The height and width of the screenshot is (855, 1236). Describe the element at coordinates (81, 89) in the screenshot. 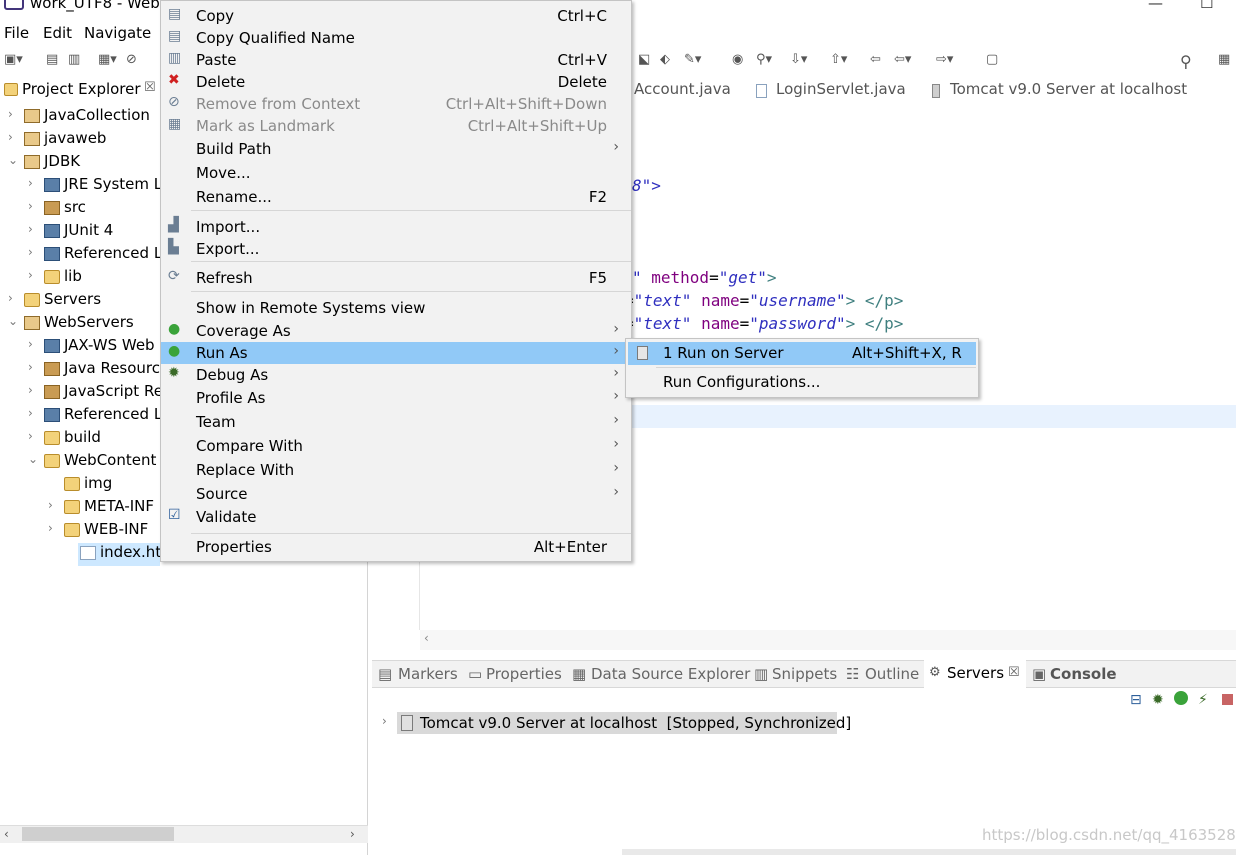

I see `project-explorer-title: Project Explorer` at that location.